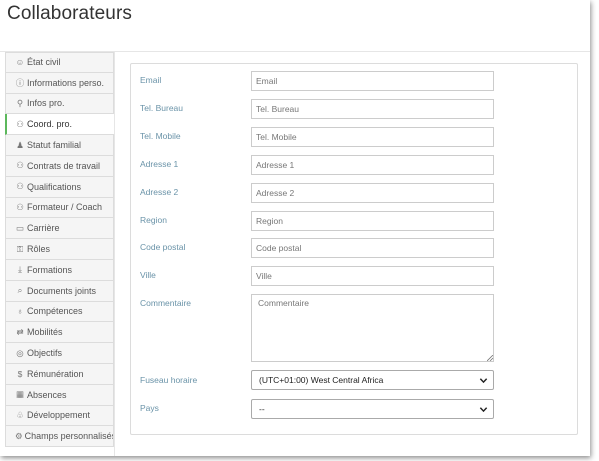 The height and width of the screenshot is (461, 599). I want to click on sidebar-item-champs-personnalises: ⚙ Champs personnalisés, so click(59, 437).